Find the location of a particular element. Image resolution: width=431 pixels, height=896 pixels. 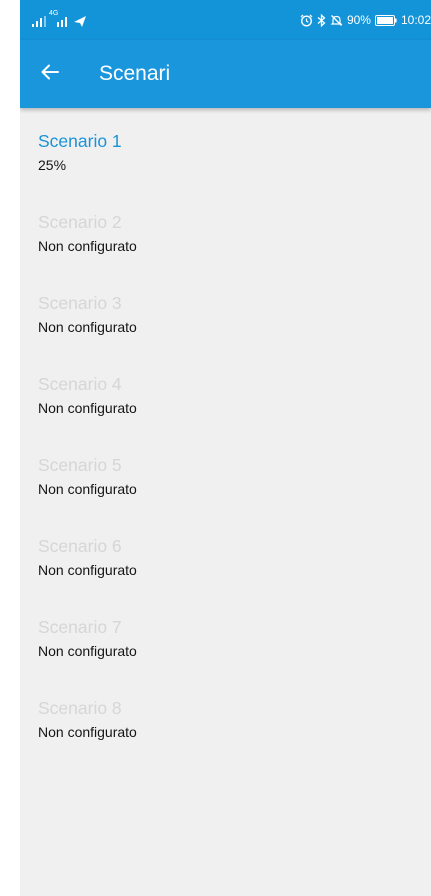

page-title: Scenari is located at coordinates (135, 73).